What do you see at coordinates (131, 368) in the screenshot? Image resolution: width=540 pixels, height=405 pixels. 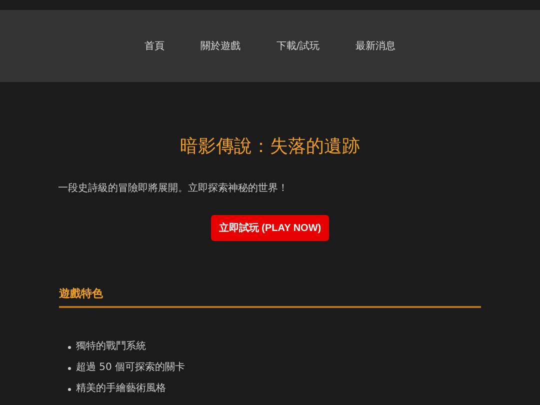 I see `feature-item: 超過 50 個可探索的關卡` at bounding box center [131, 368].